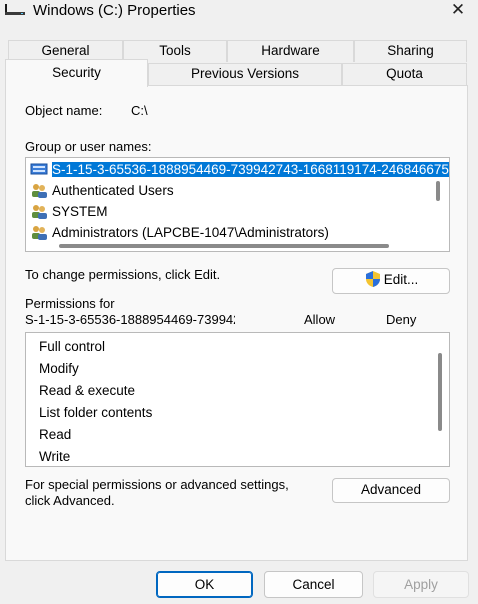 The image size is (478, 604). What do you see at coordinates (372, 279) in the screenshot?
I see `uac-shield-icon` at bounding box center [372, 279].